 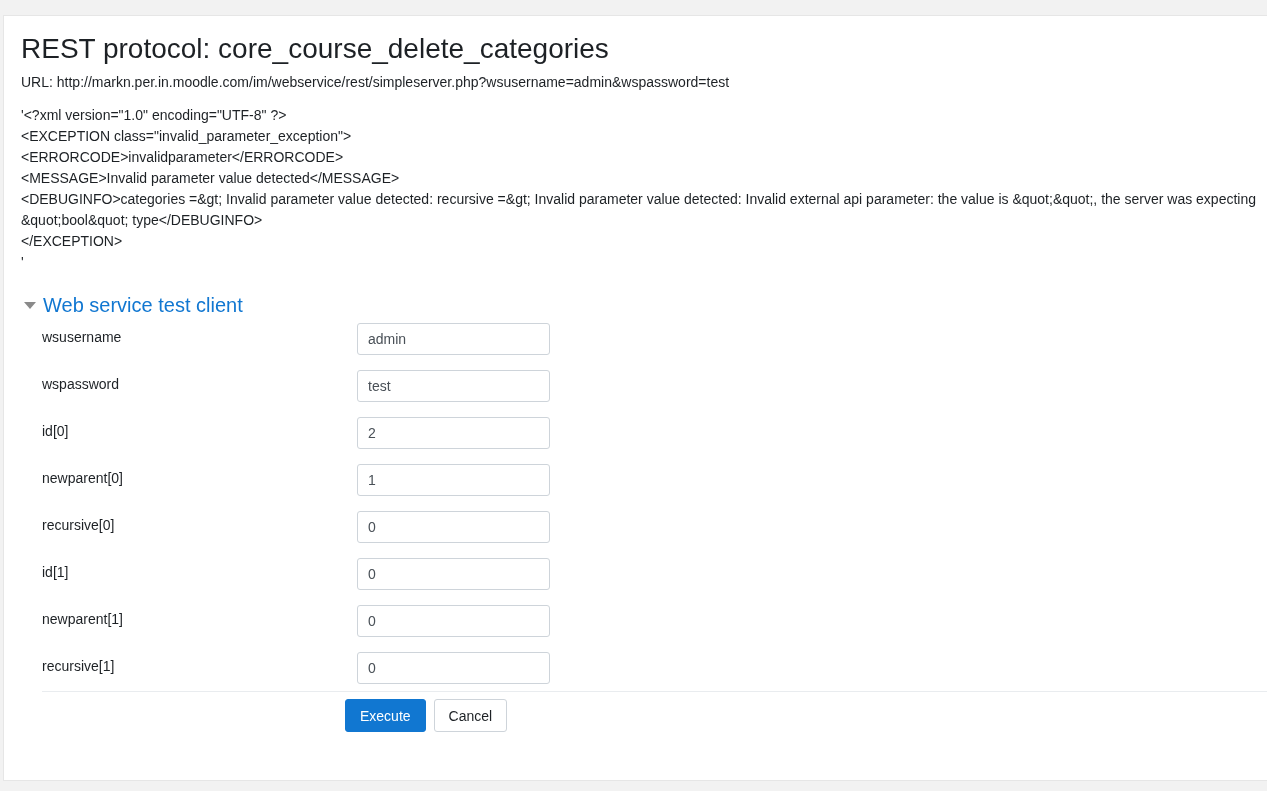 I want to click on page-title: REST protocol: core_course_delete_categories, so click(x=315, y=49).